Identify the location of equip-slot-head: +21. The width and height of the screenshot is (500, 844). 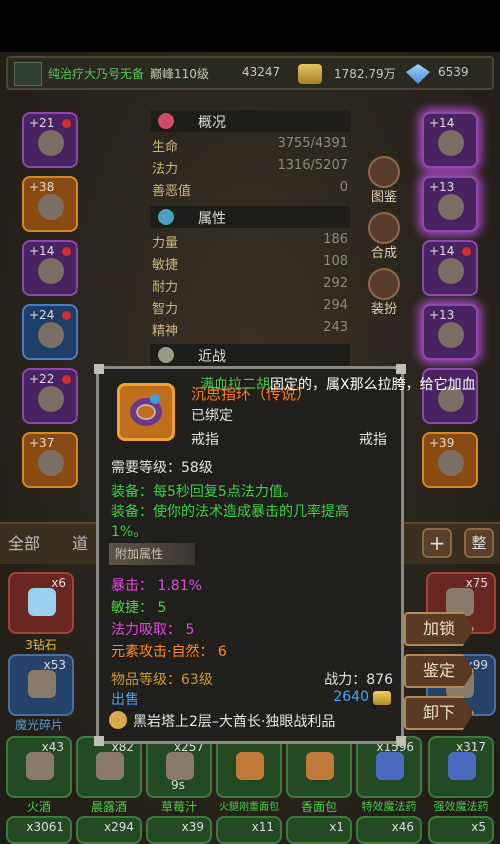
(50, 140).